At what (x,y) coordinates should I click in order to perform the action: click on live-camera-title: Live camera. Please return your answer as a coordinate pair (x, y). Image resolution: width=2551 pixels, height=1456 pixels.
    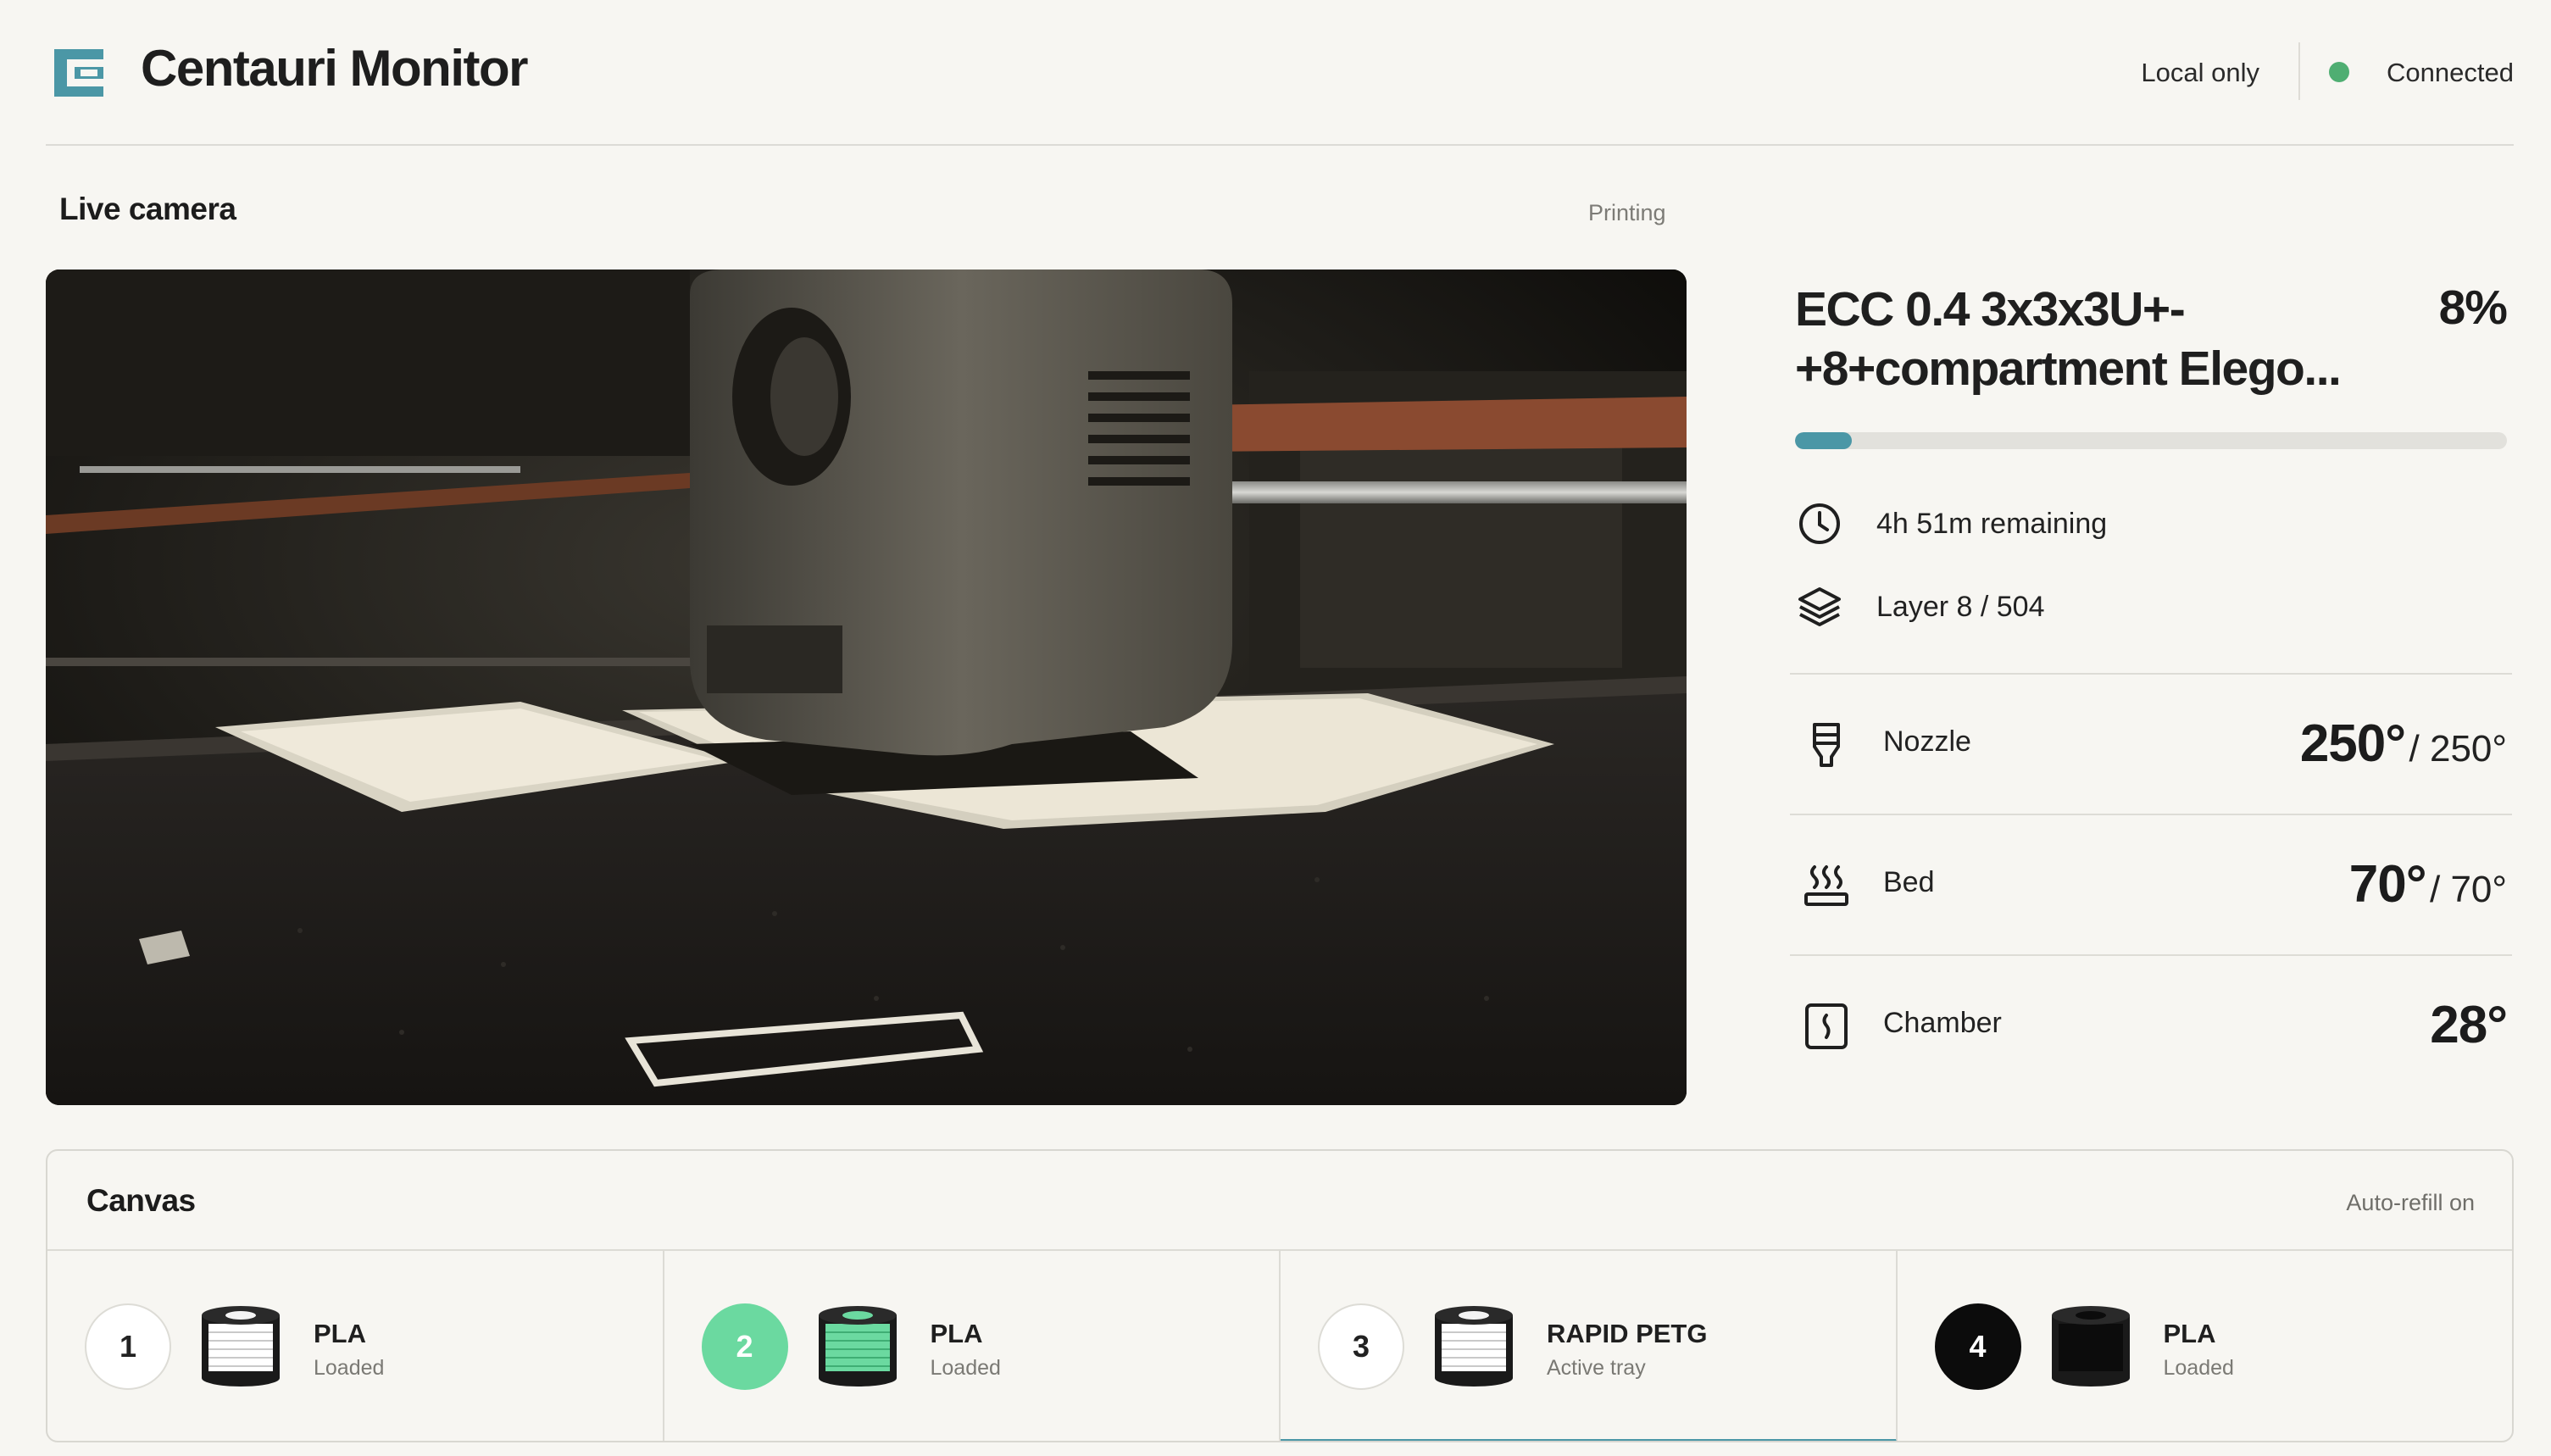
    Looking at the image, I should click on (147, 209).